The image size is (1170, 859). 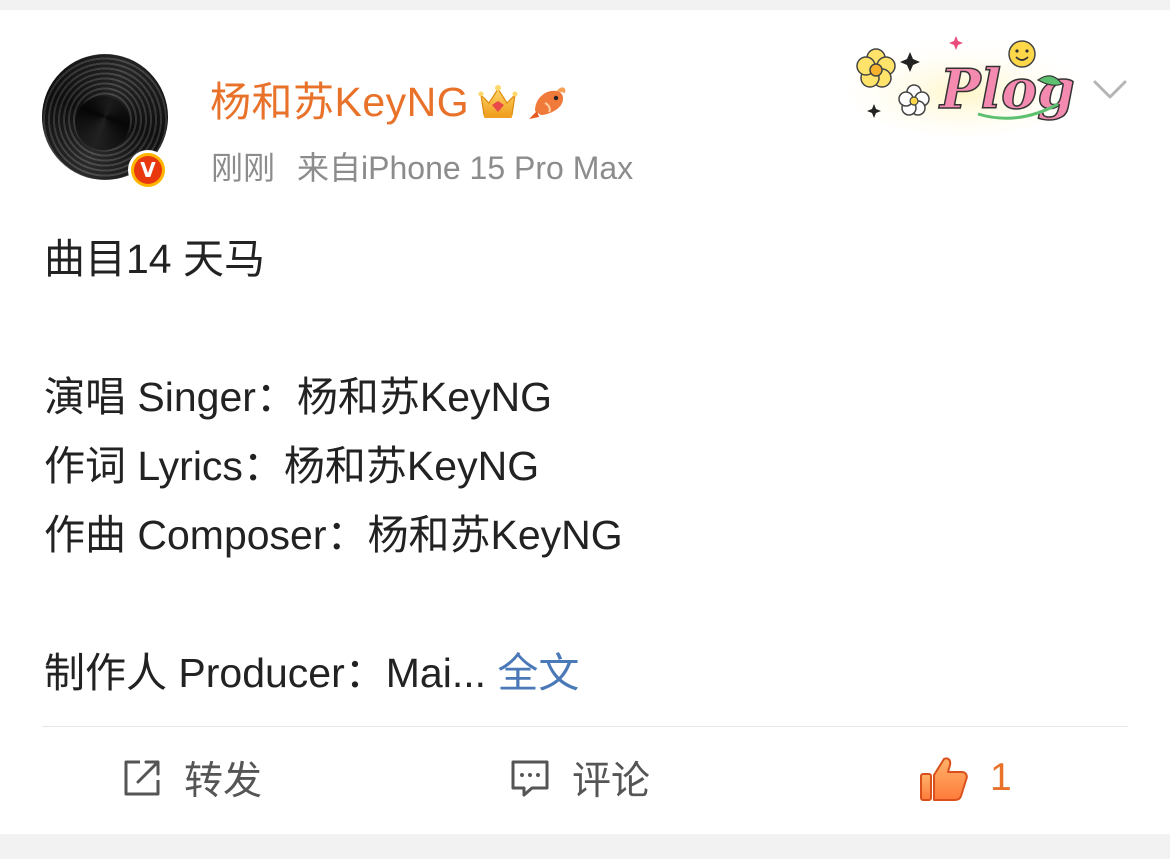 I want to click on repost-icon, so click(x=142, y=778).